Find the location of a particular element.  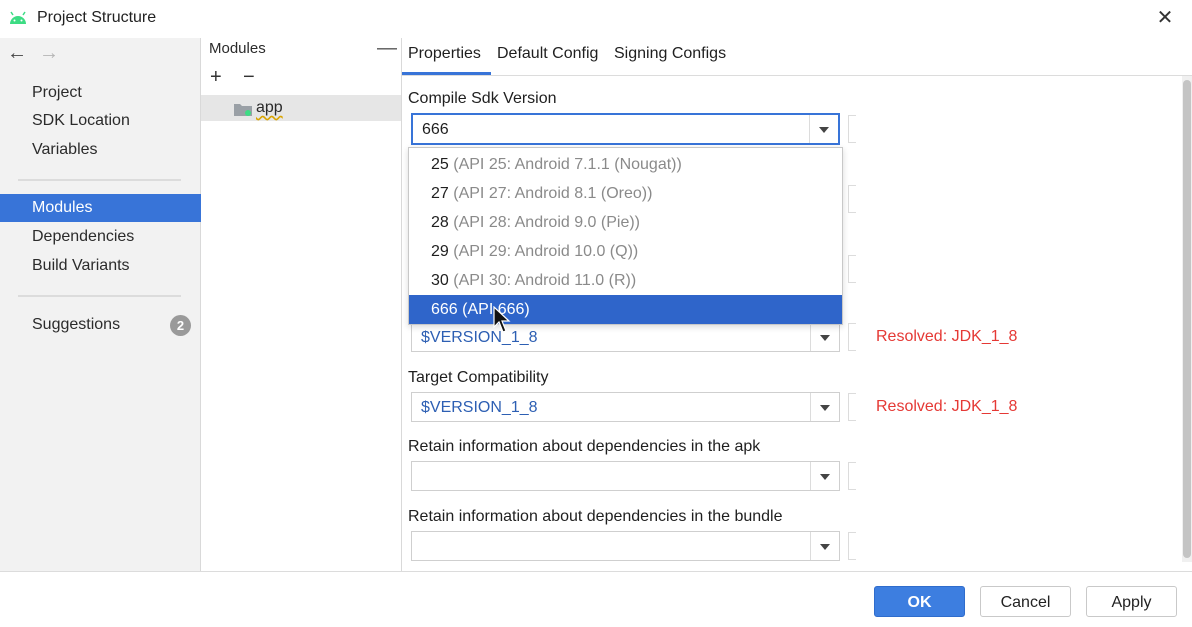

compile-sdk-label: Compile Sdk Version is located at coordinates (482, 98).